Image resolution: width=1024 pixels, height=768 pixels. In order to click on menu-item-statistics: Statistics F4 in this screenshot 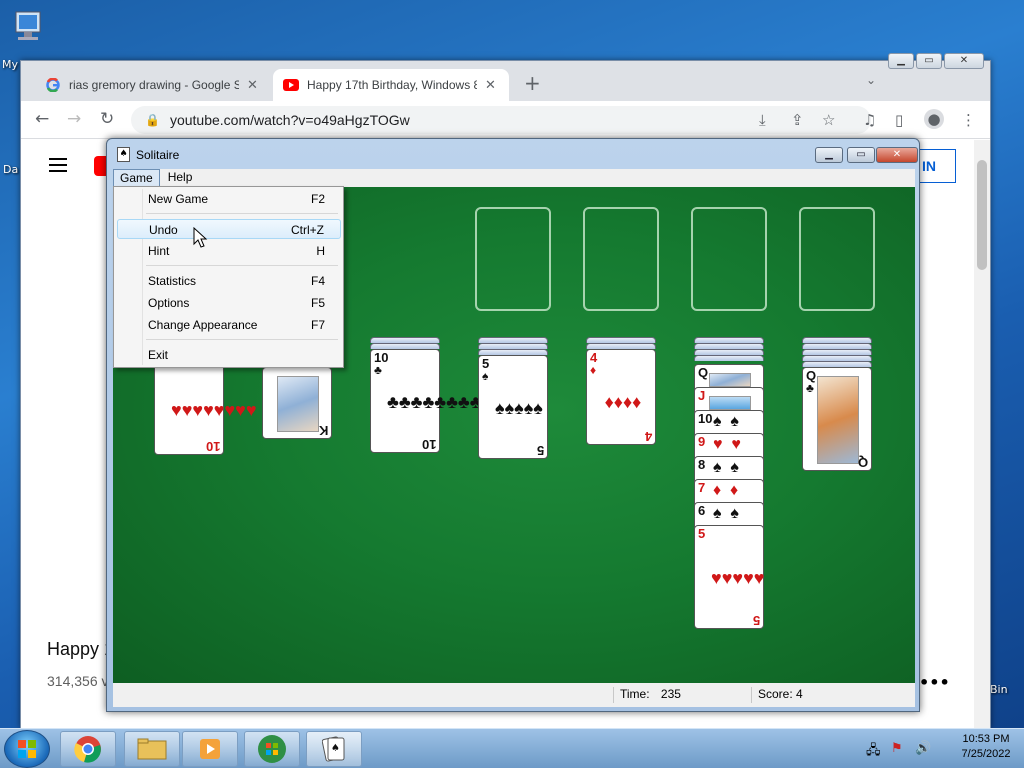, I will do `click(229, 281)`.